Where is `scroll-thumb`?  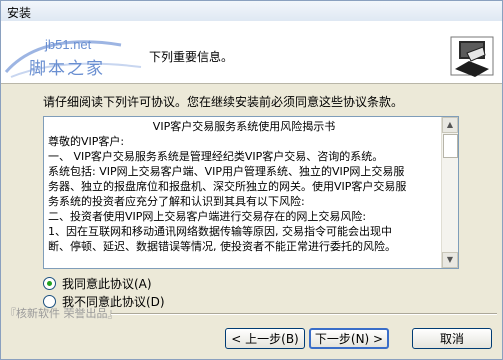 scroll-thumb is located at coordinates (450, 146).